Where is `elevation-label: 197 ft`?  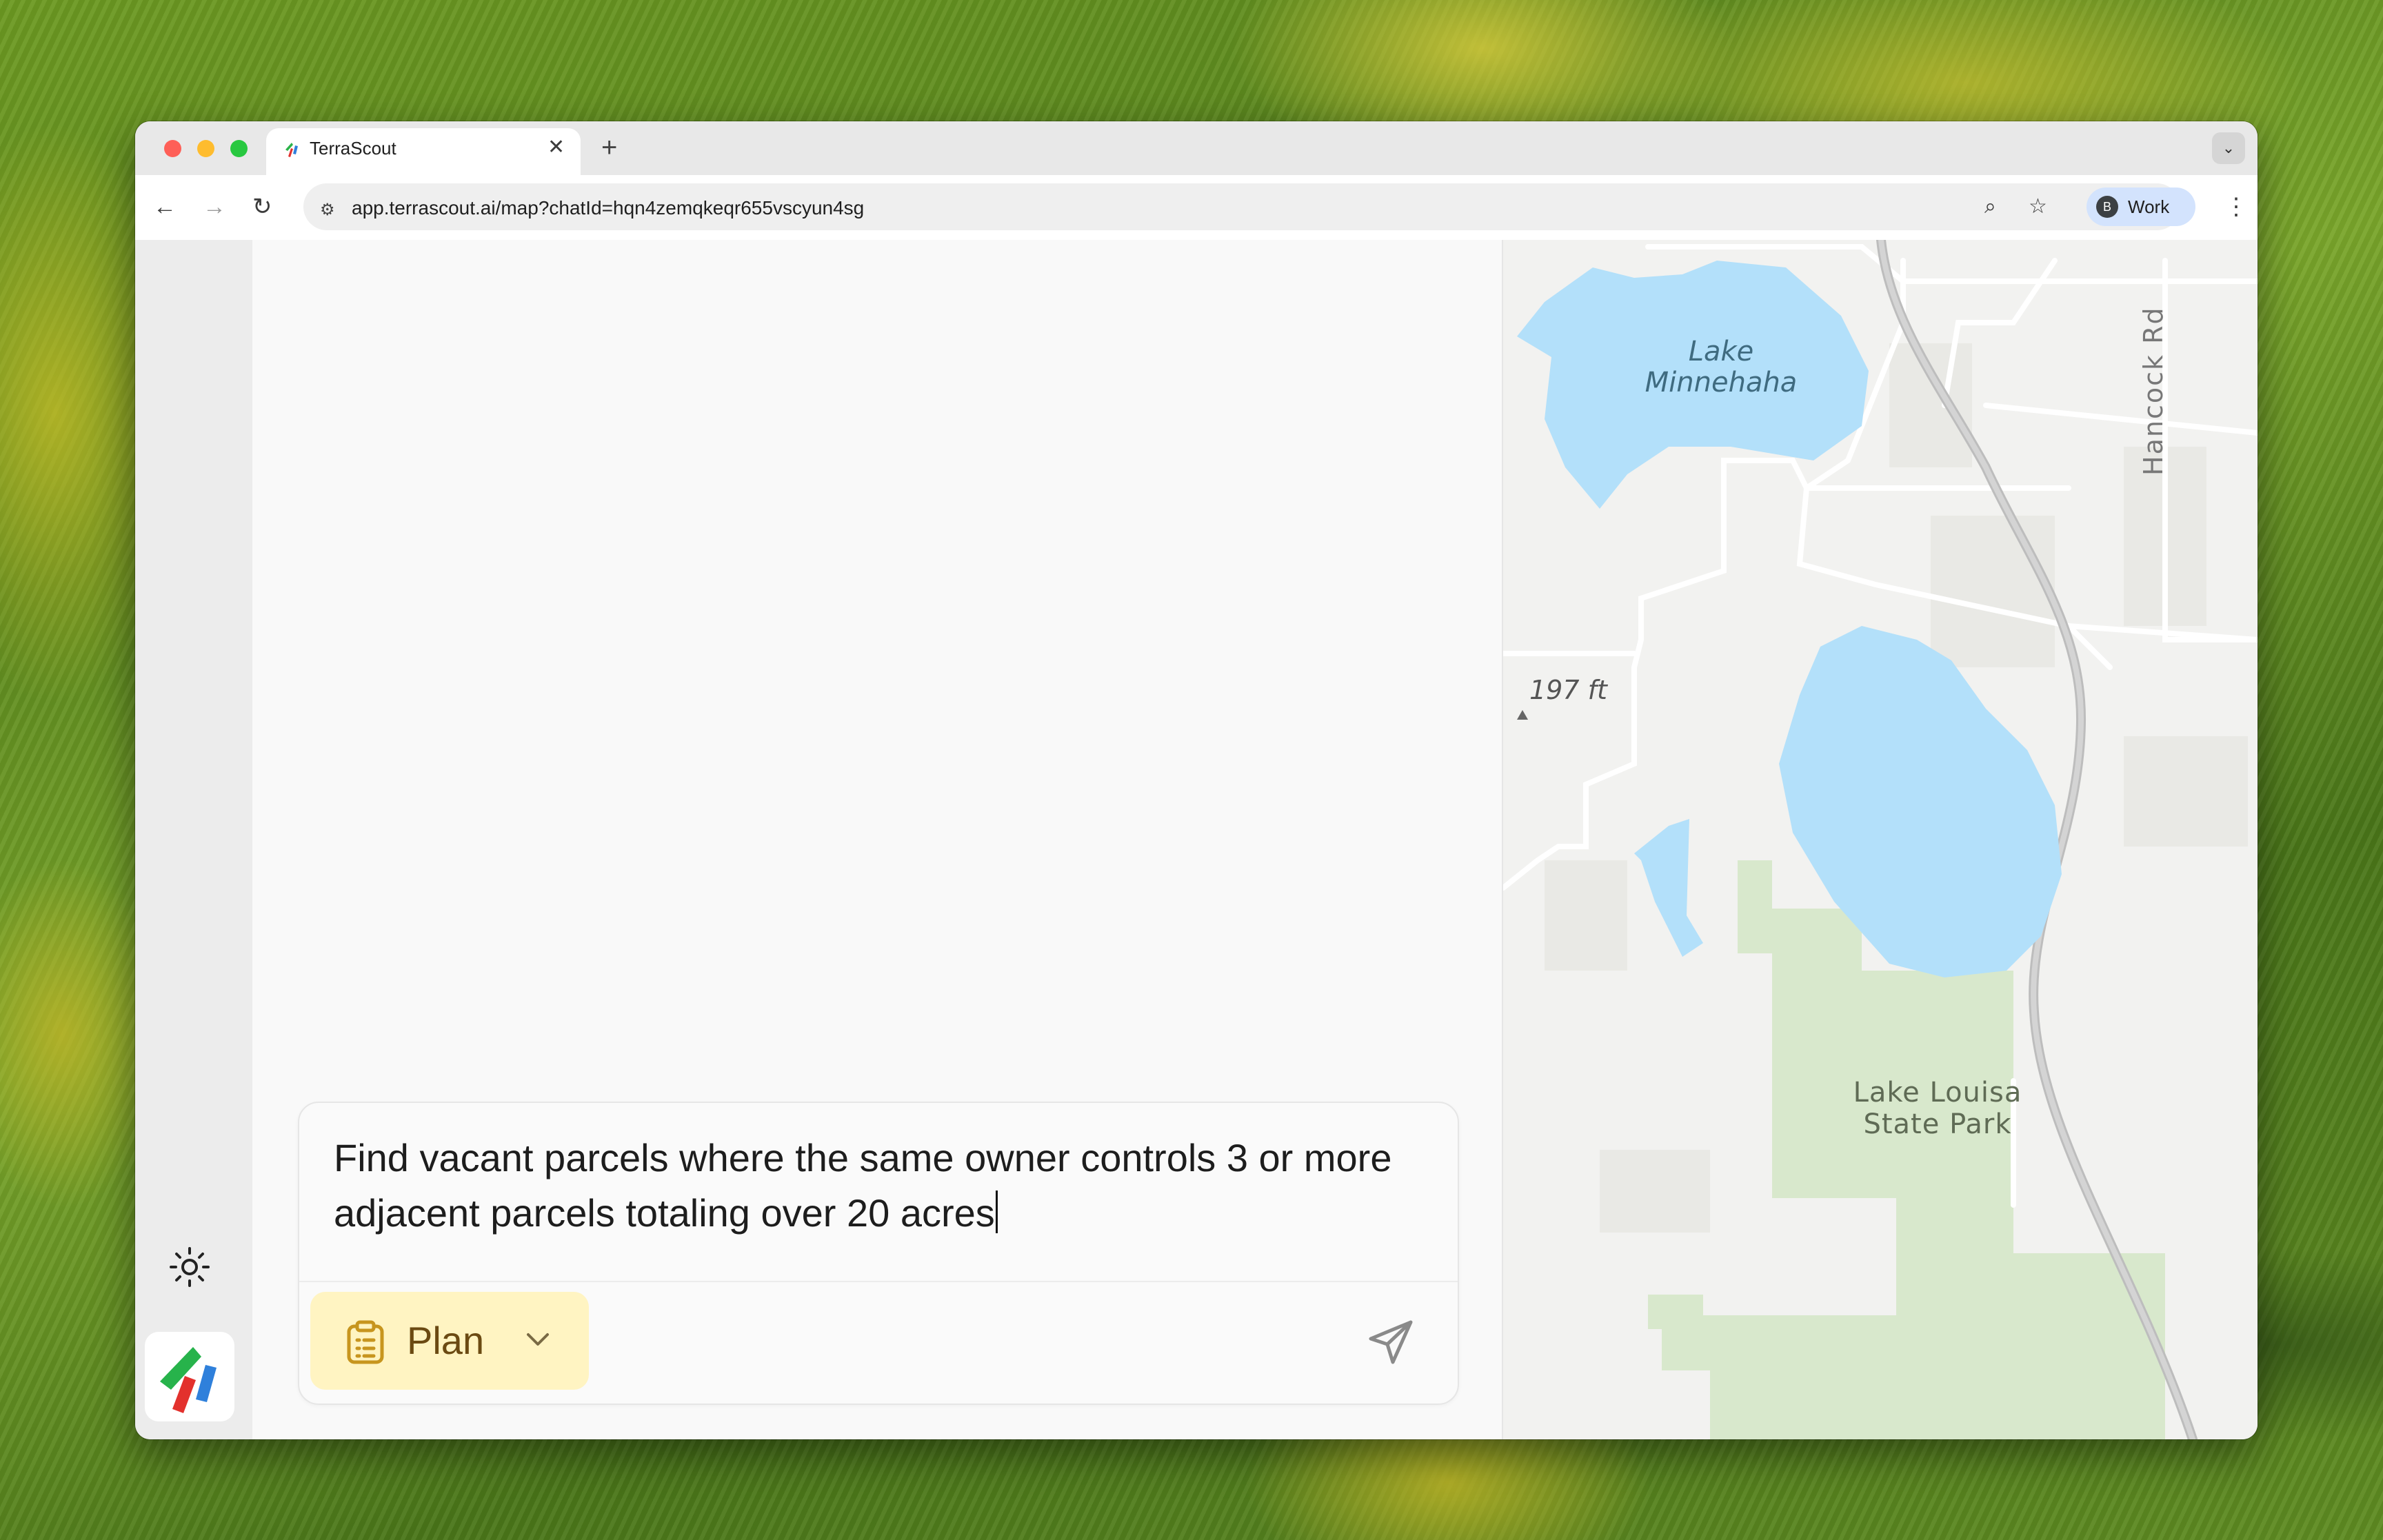 elevation-label: 197 ft is located at coordinates (1569, 690).